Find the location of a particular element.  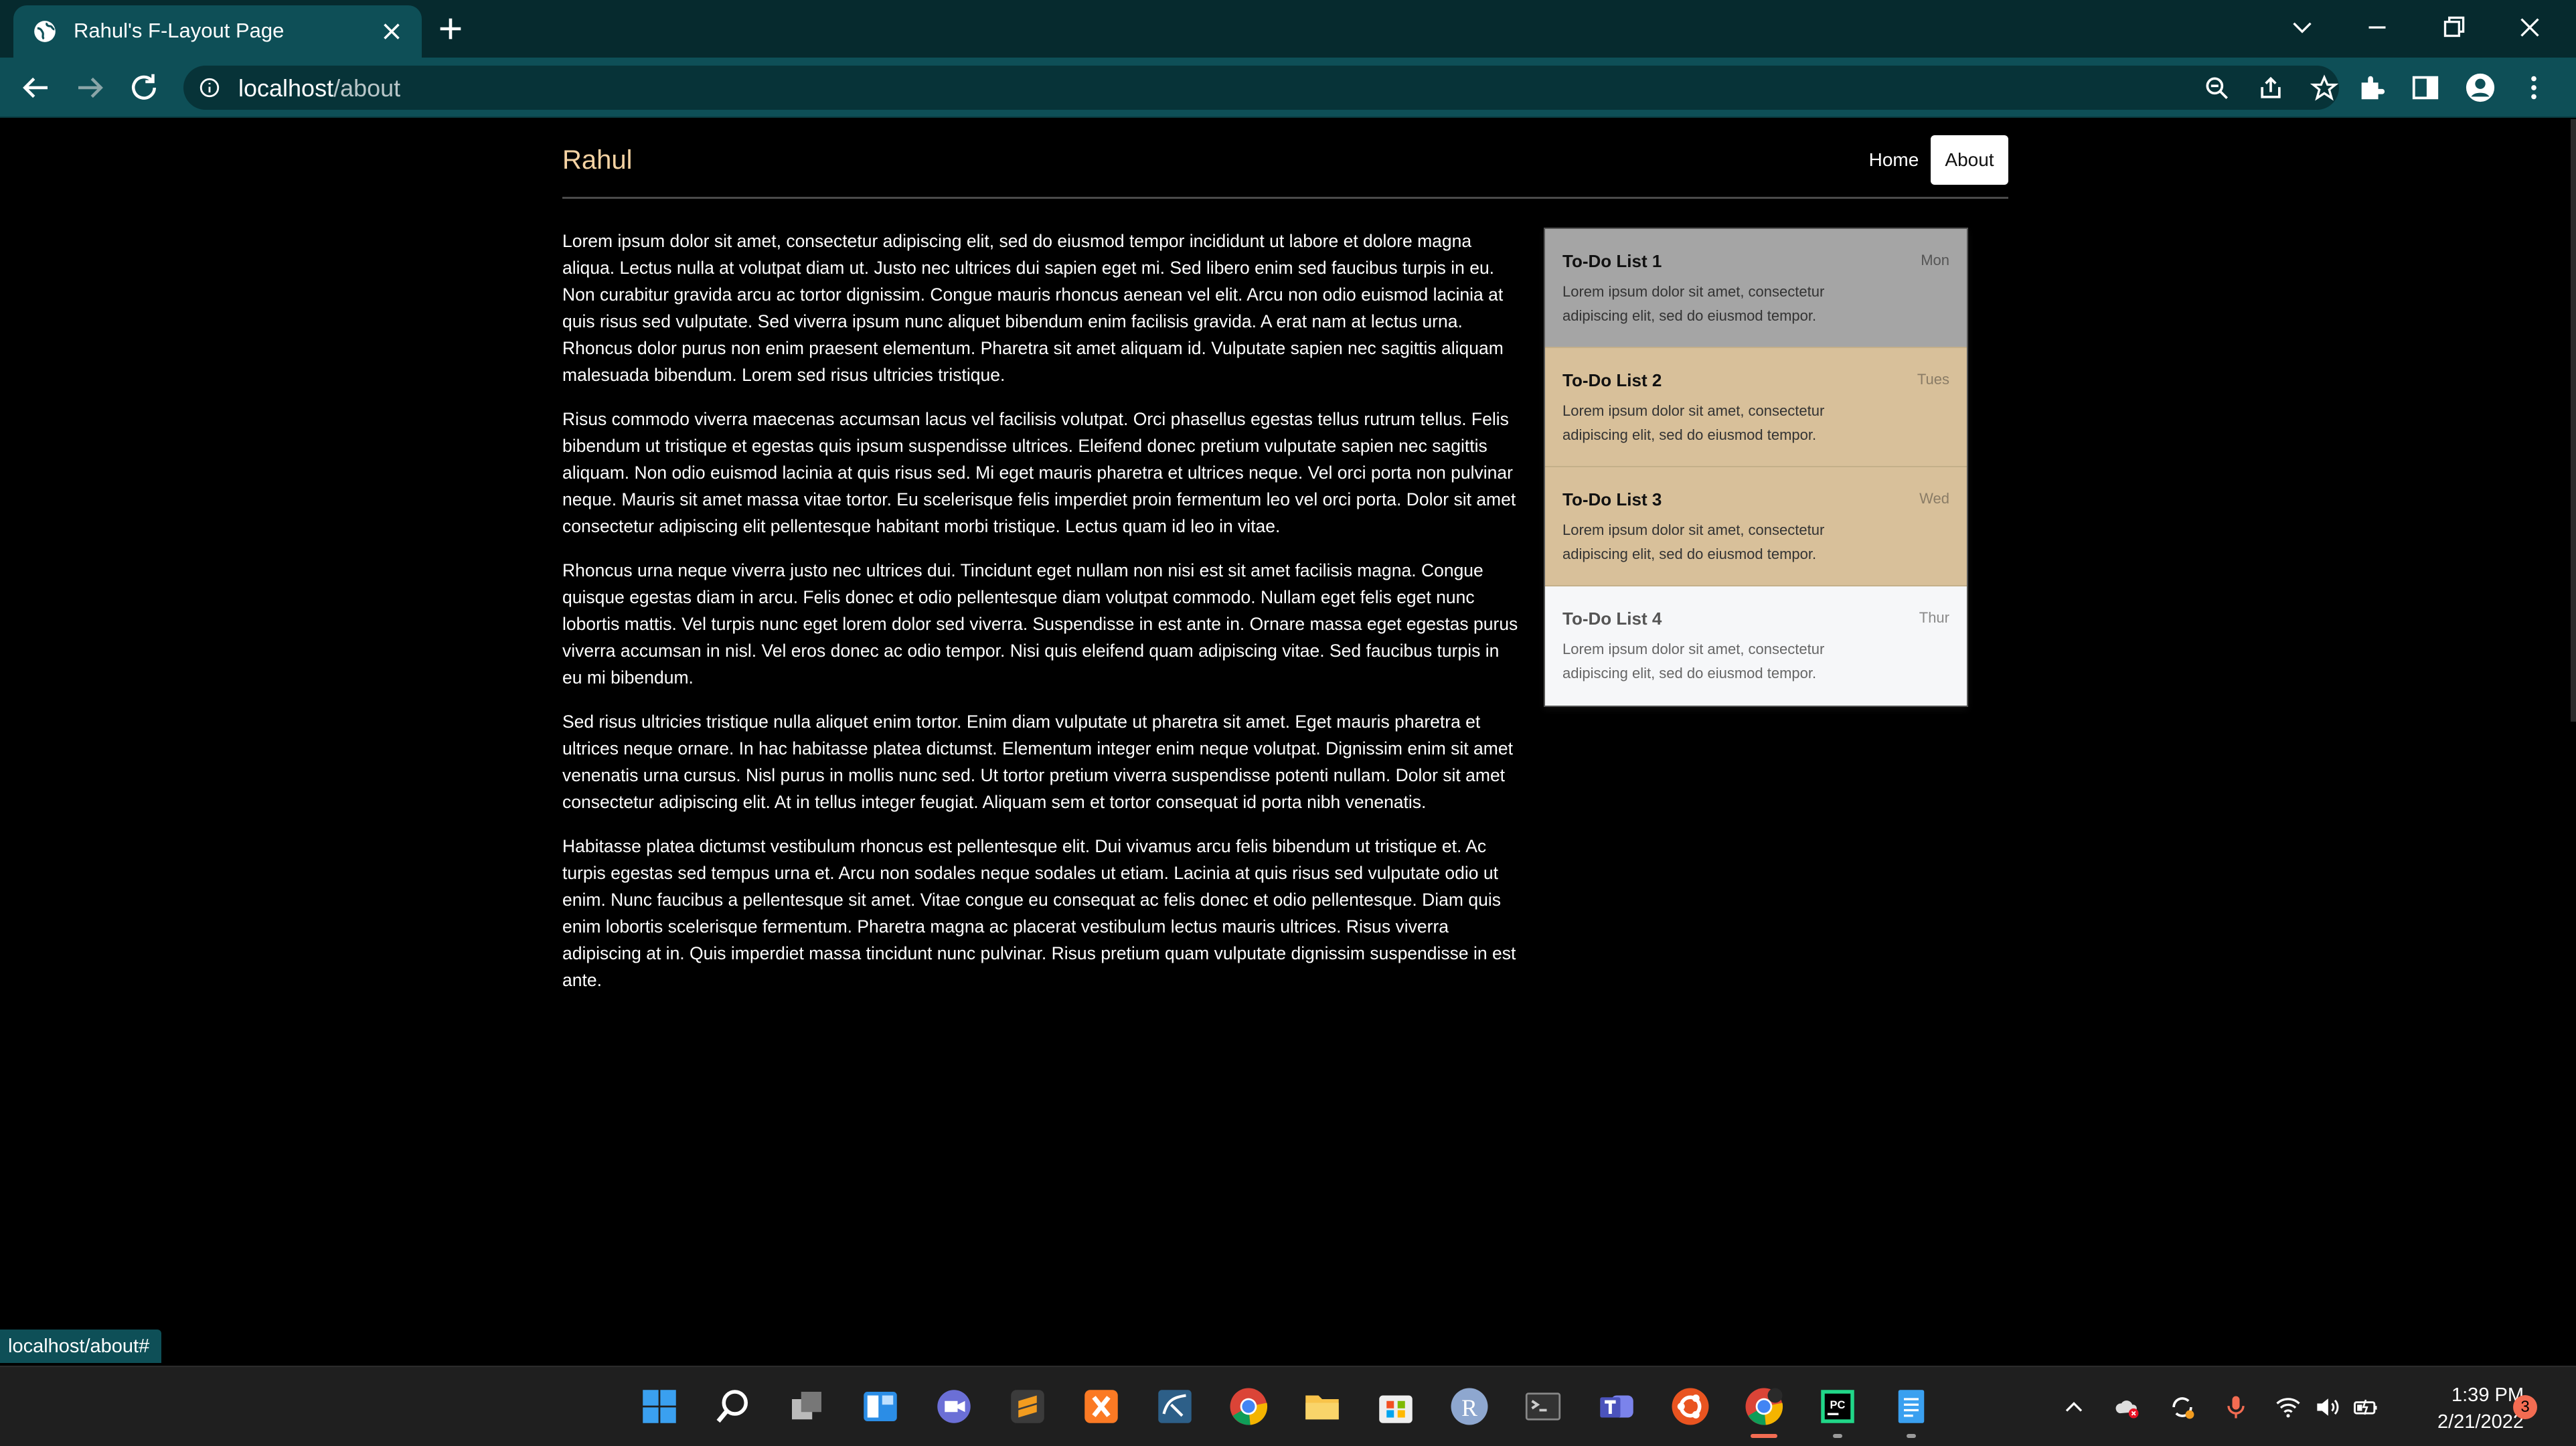

nav-home-link: Home is located at coordinates (1894, 160).